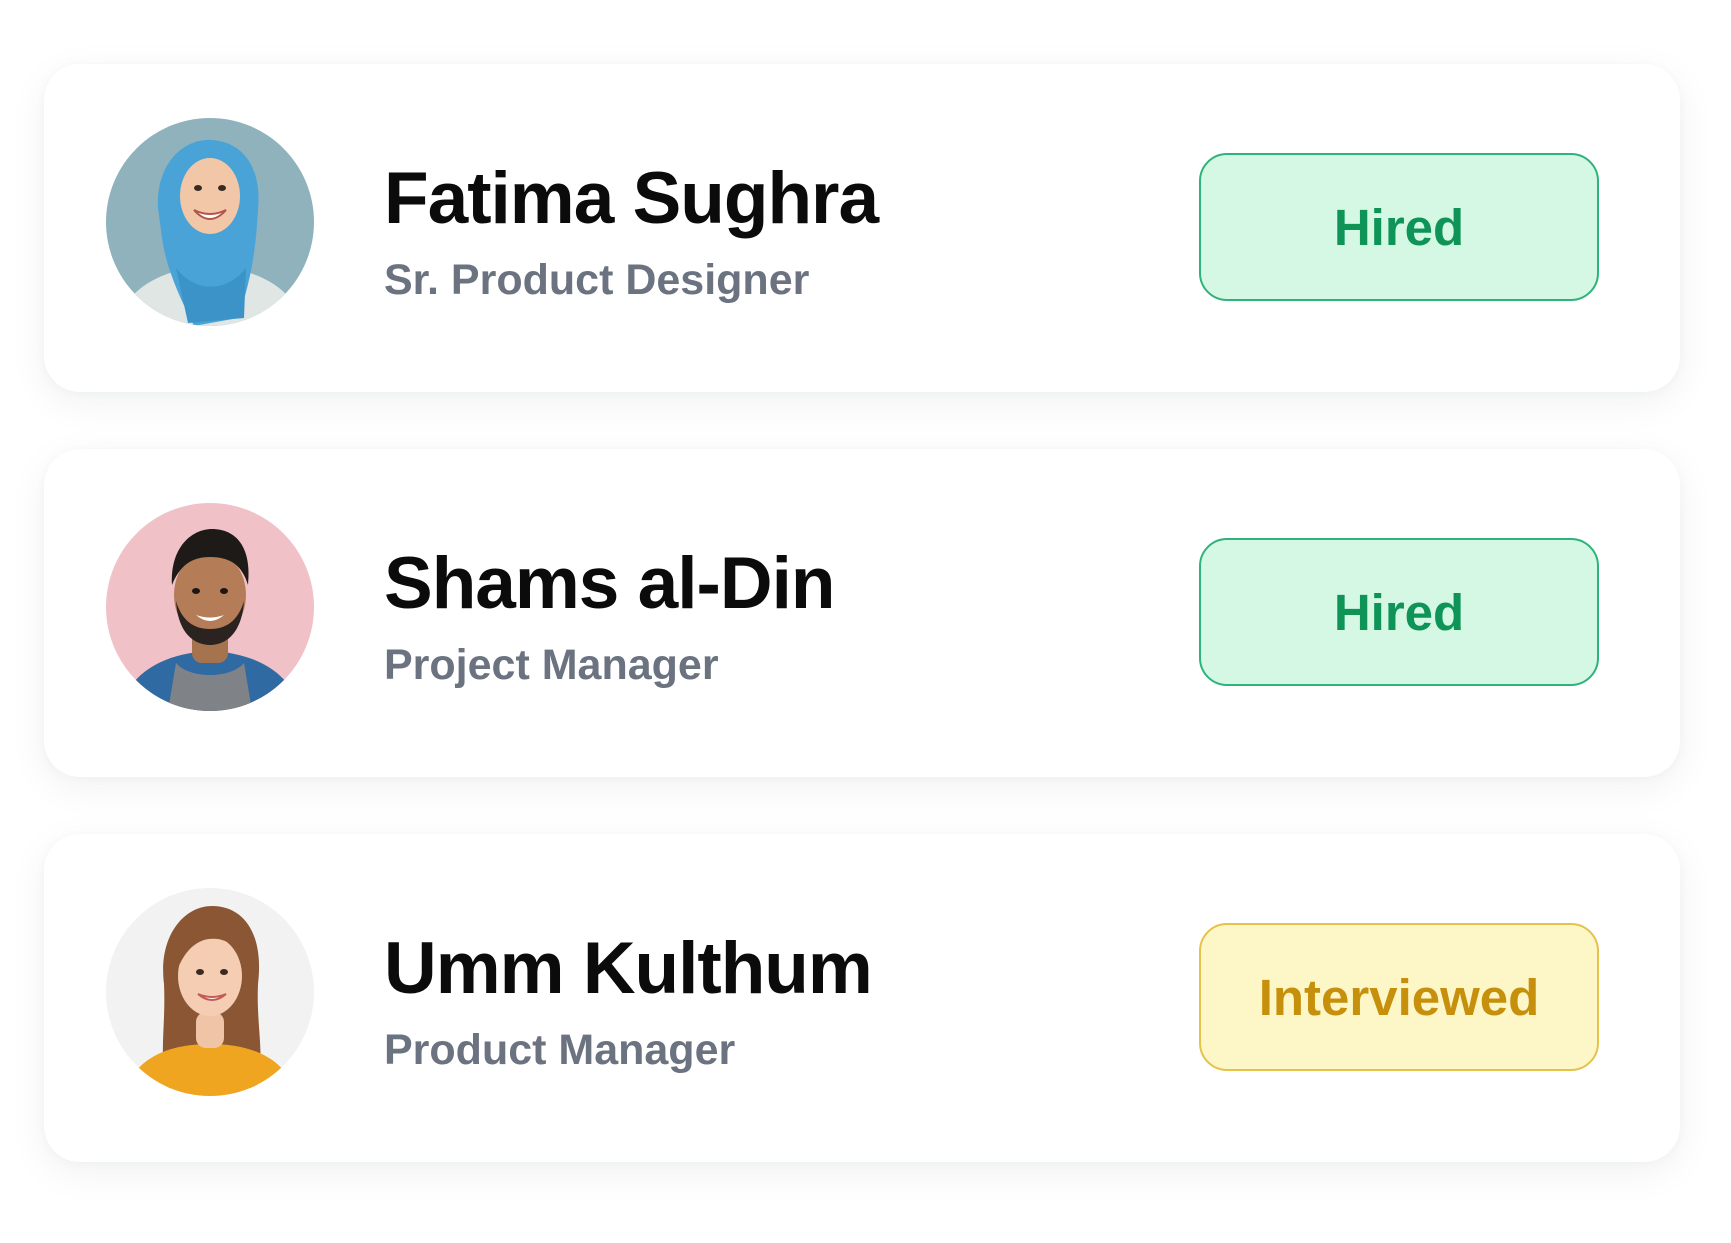 The width and height of the screenshot is (1731, 1243). What do you see at coordinates (551, 665) in the screenshot?
I see `candidate-role: Project Manager` at bounding box center [551, 665].